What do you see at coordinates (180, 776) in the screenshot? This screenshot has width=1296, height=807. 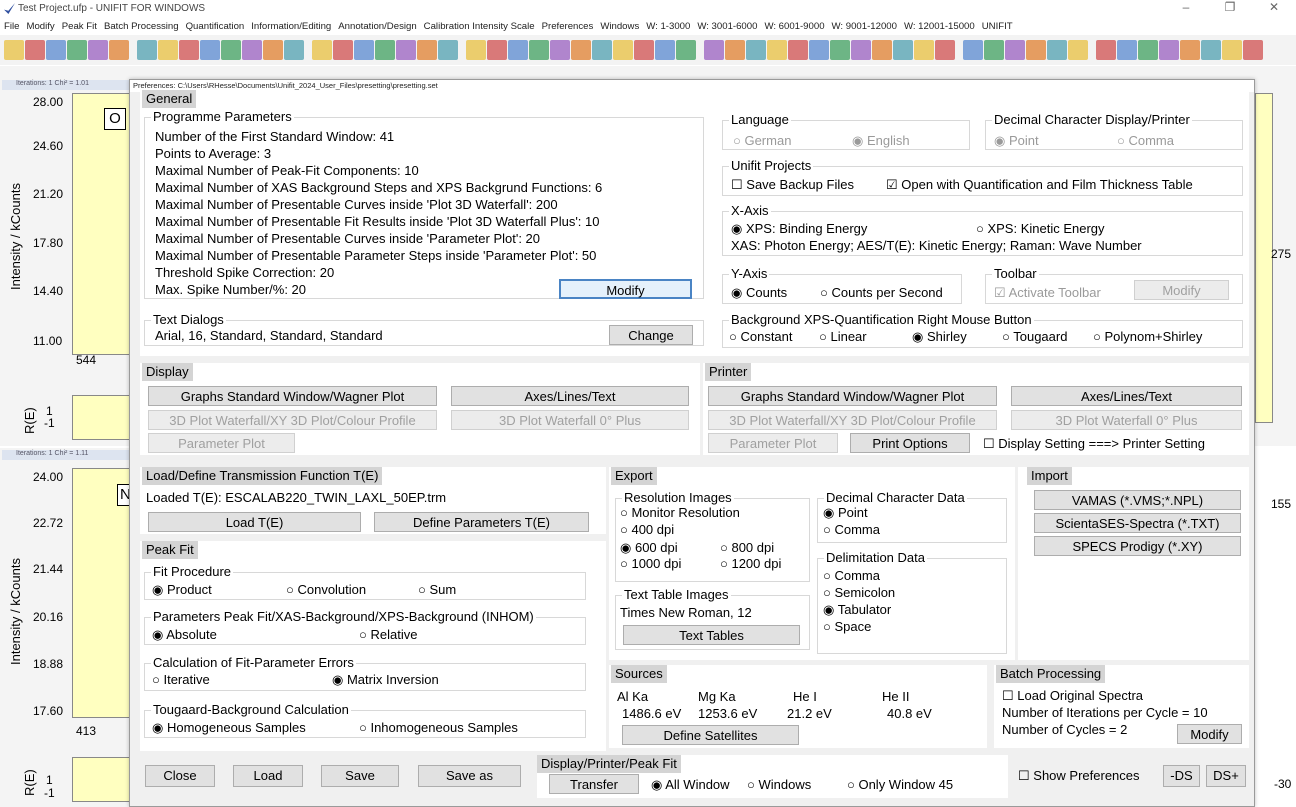 I see `close-button: Close` at bounding box center [180, 776].